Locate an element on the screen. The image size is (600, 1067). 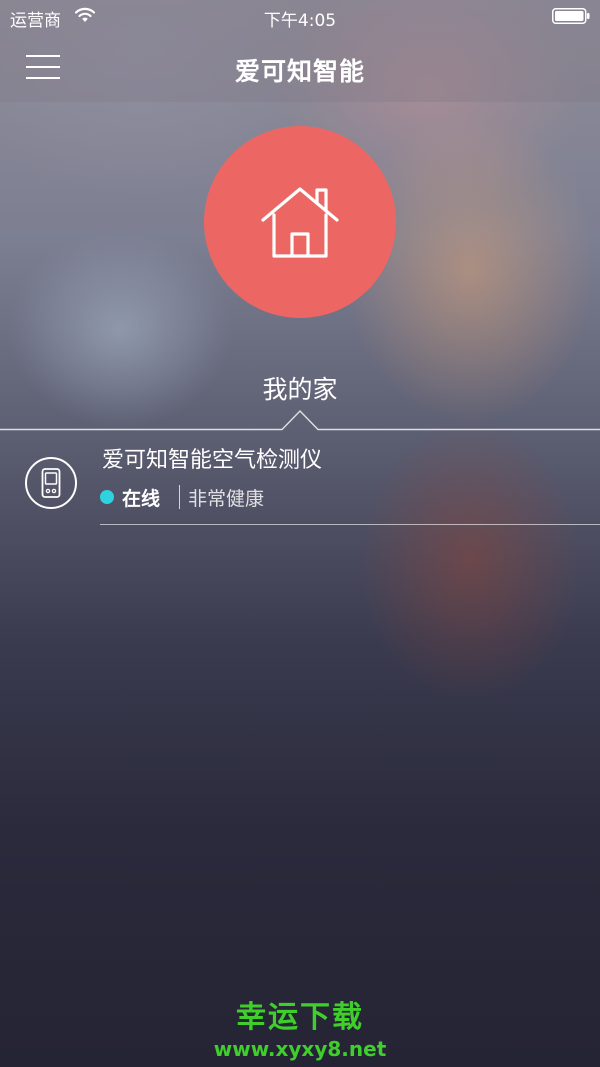
watermark-title: 幸运下载 is located at coordinates (300, 1017).